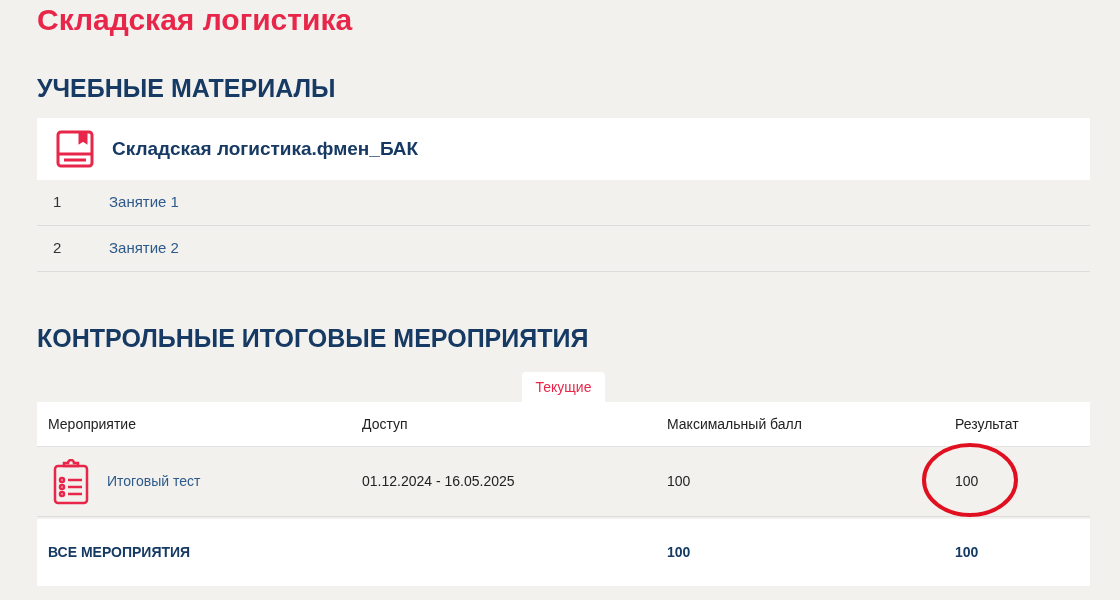 This screenshot has width=1120, height=600. Describe the element at coordinates (144, 202) in the screenshot. I see `lesson-link: Занятие 1` at that location.